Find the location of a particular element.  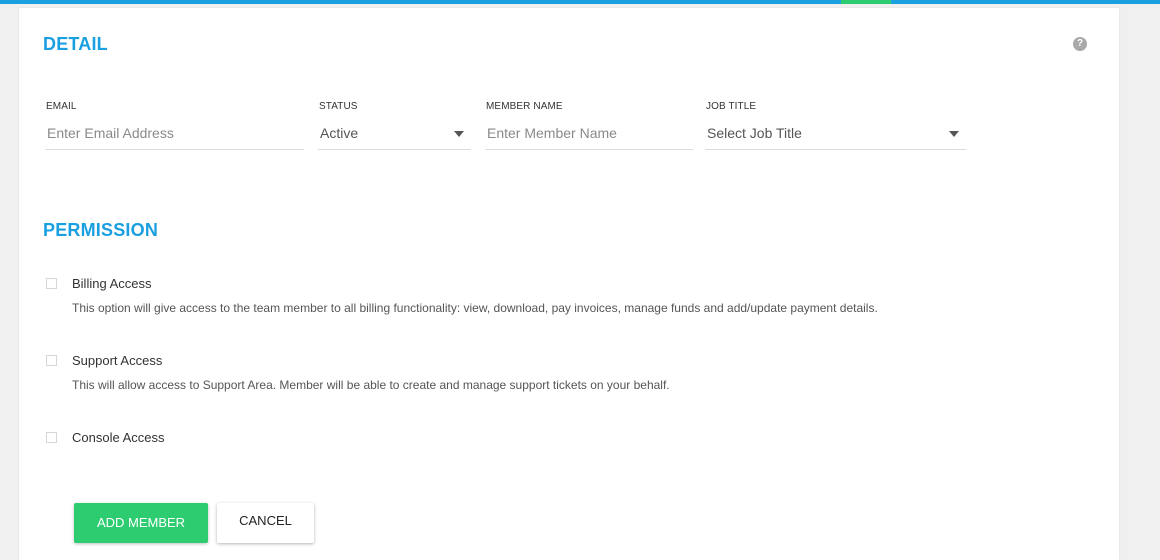

permission-section-title: PERMISSION is located at coordinates (101, 230).